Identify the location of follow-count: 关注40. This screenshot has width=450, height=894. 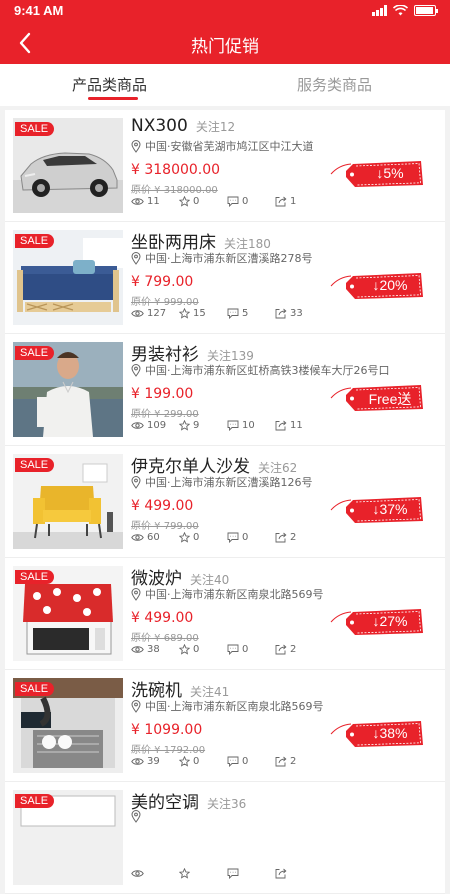
(210, 580).